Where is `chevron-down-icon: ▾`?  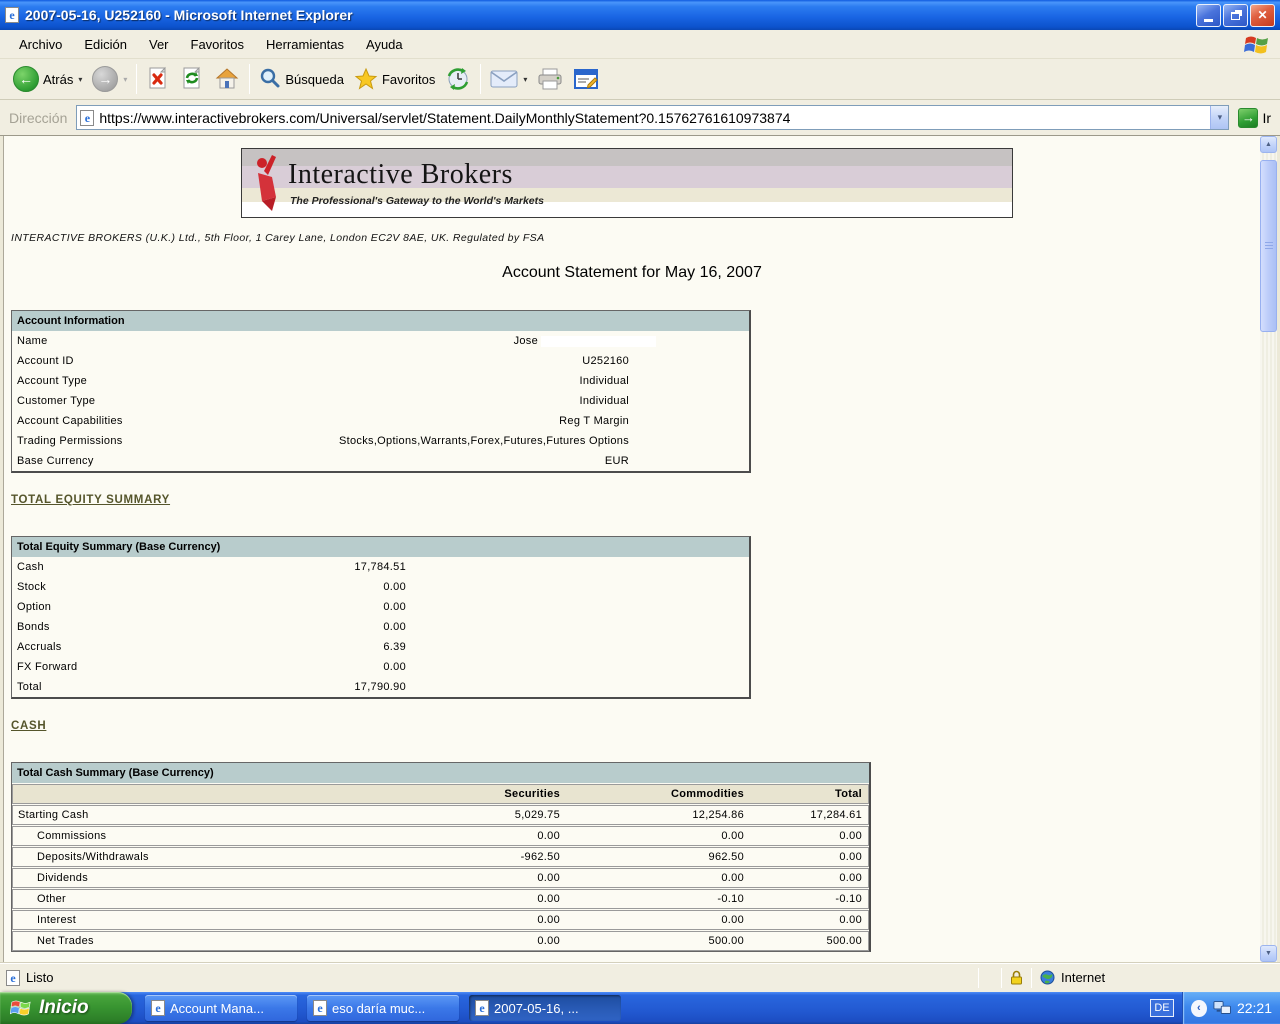 chevron-down-icon: ▾ is located at coordinates (1220, 117).